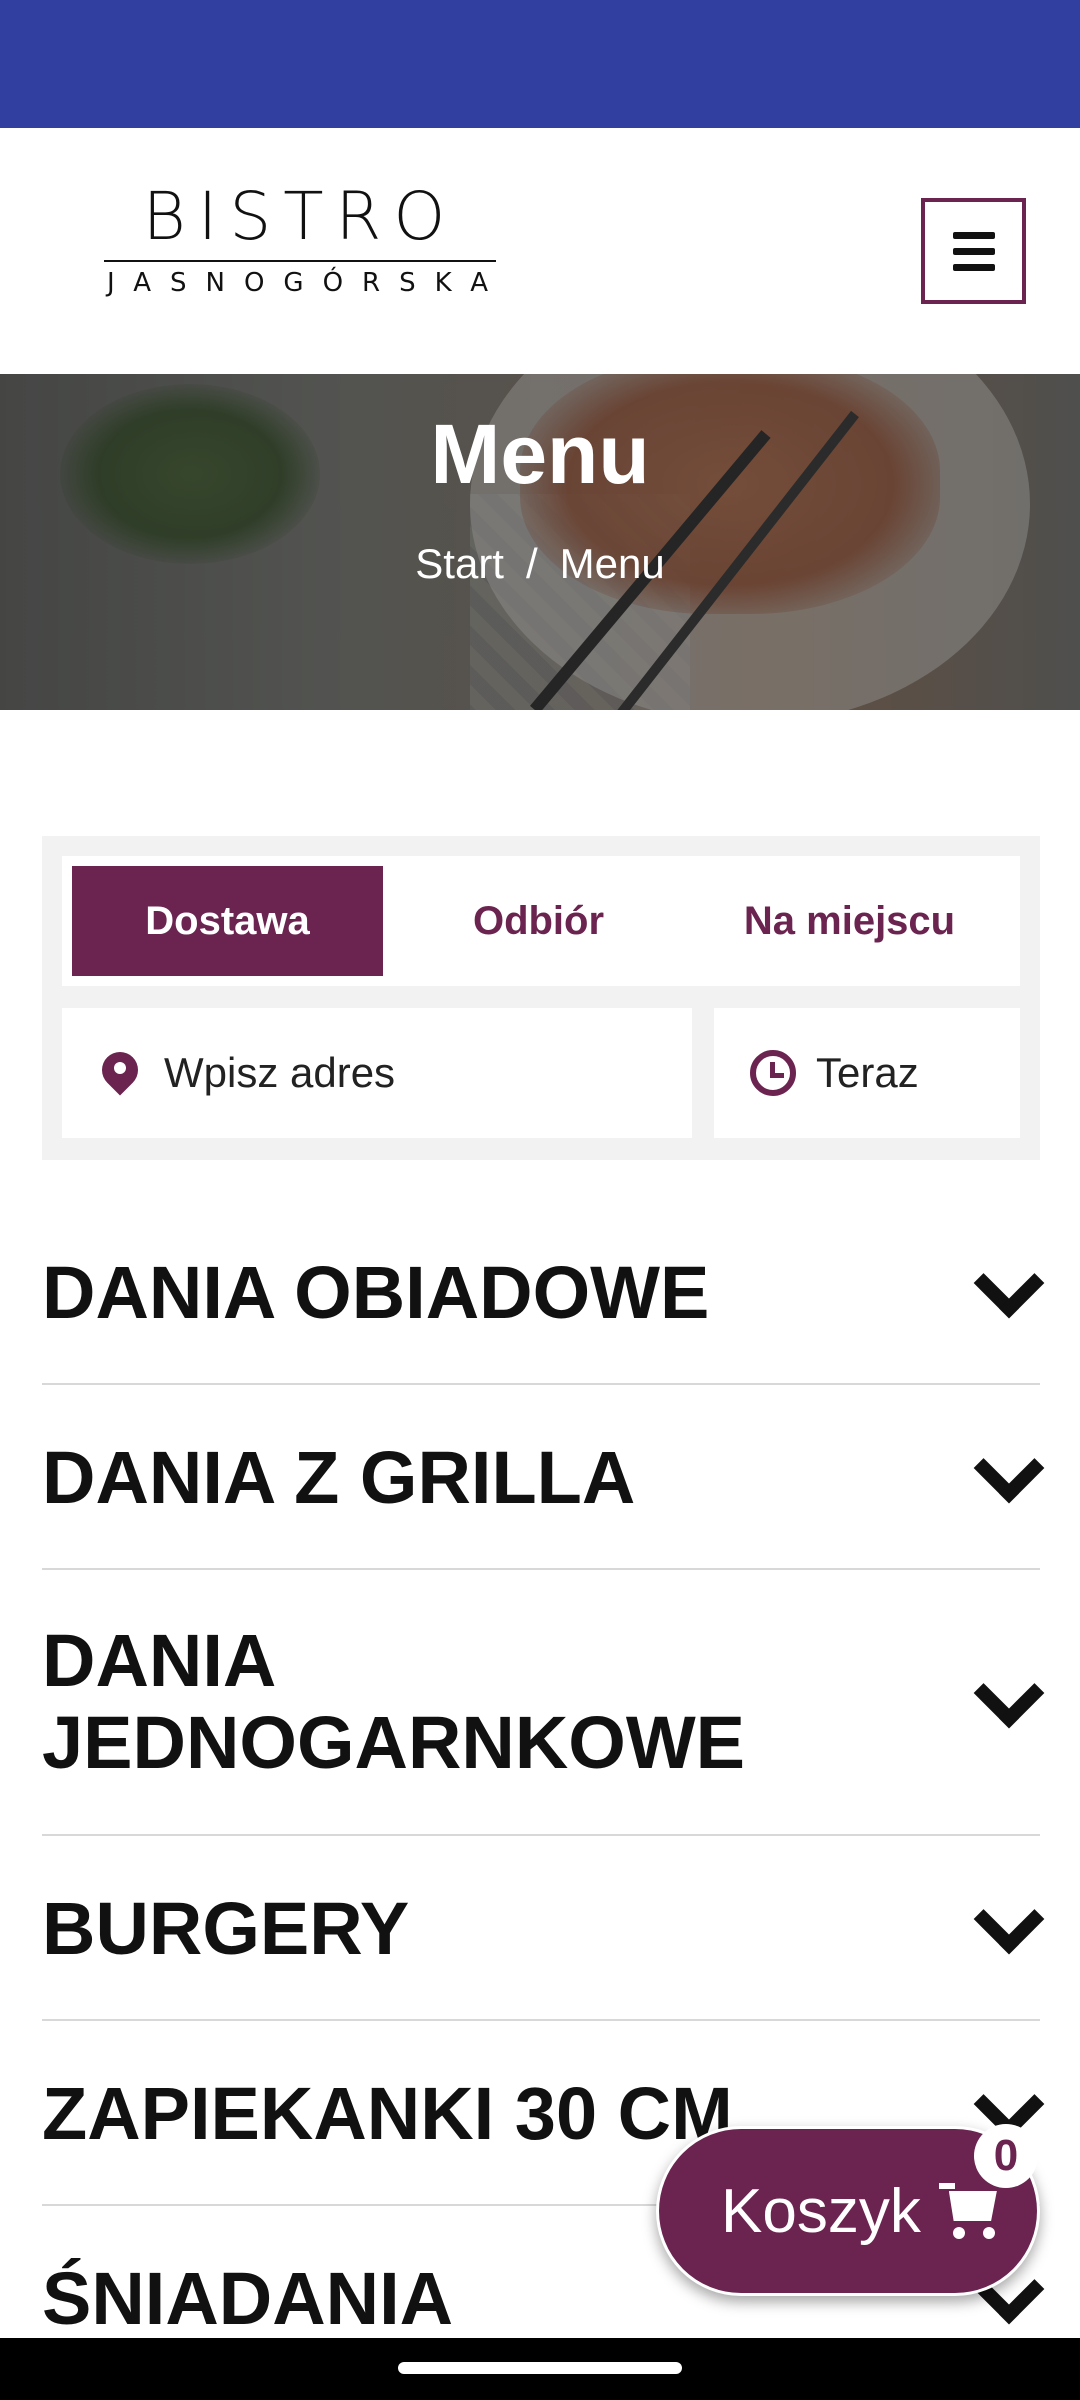  Describe the element at coordinates (307, 283) in the screenshot. I see `logo-wordmark-bottom: JASNOGÓRSKA` at that location.